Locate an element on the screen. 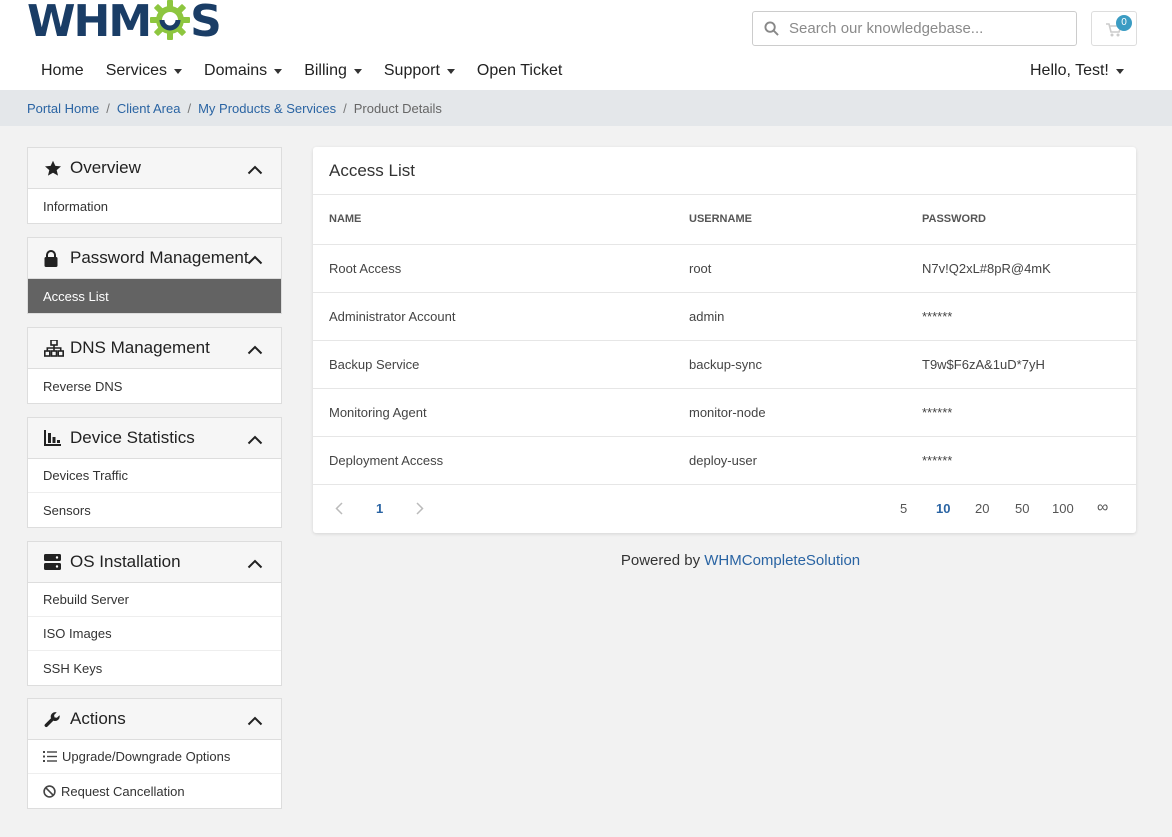 The width and height of the screenshot is (1172, 837). sidebar-item-rebuild-server: Rebuild Server is located at coordinates (154, 600).